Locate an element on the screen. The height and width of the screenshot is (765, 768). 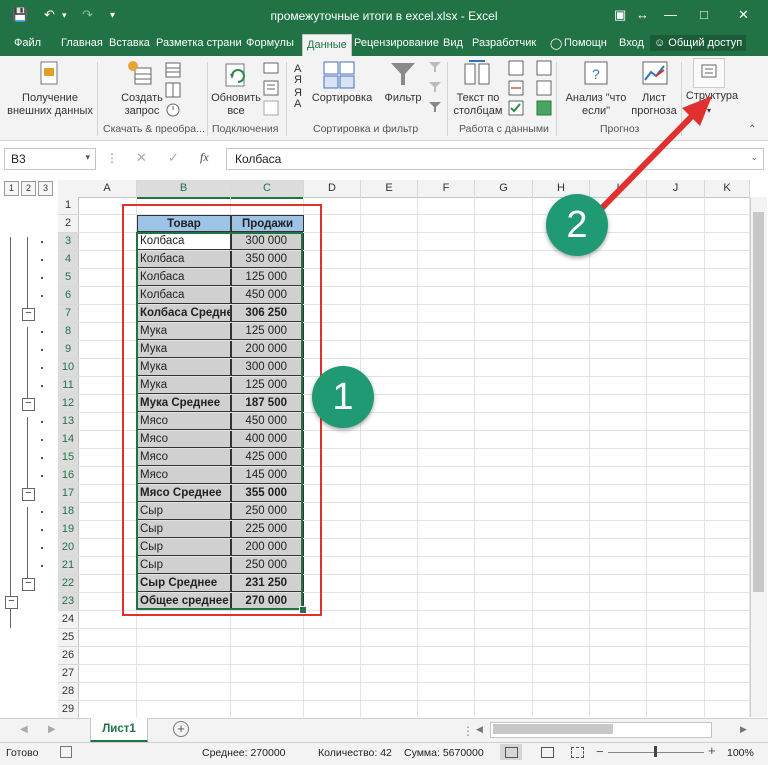
row-header-2: 2 is located at coordinates (68, 224).